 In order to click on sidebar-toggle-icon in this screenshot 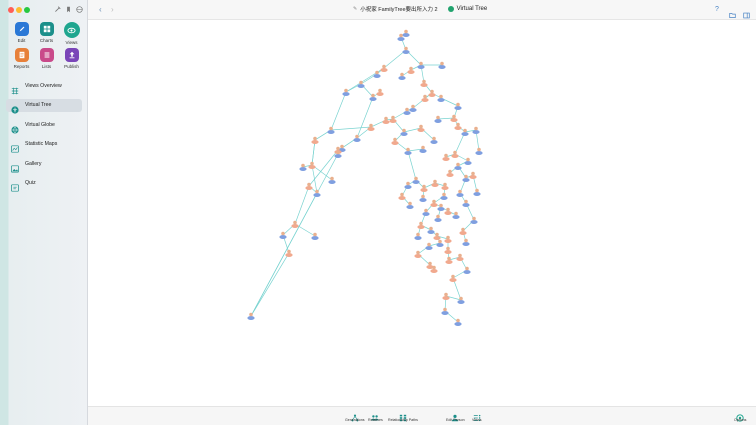, I will do `click(746, 12)`.